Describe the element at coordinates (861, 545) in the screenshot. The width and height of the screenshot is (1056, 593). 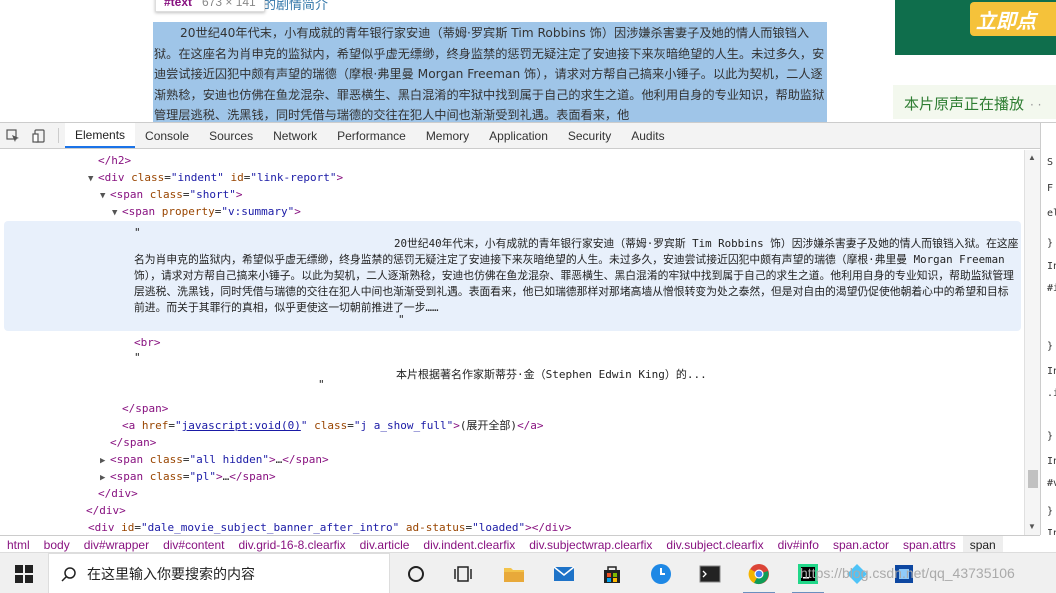
I see `breadcrumb-item: span.actor` at that location.